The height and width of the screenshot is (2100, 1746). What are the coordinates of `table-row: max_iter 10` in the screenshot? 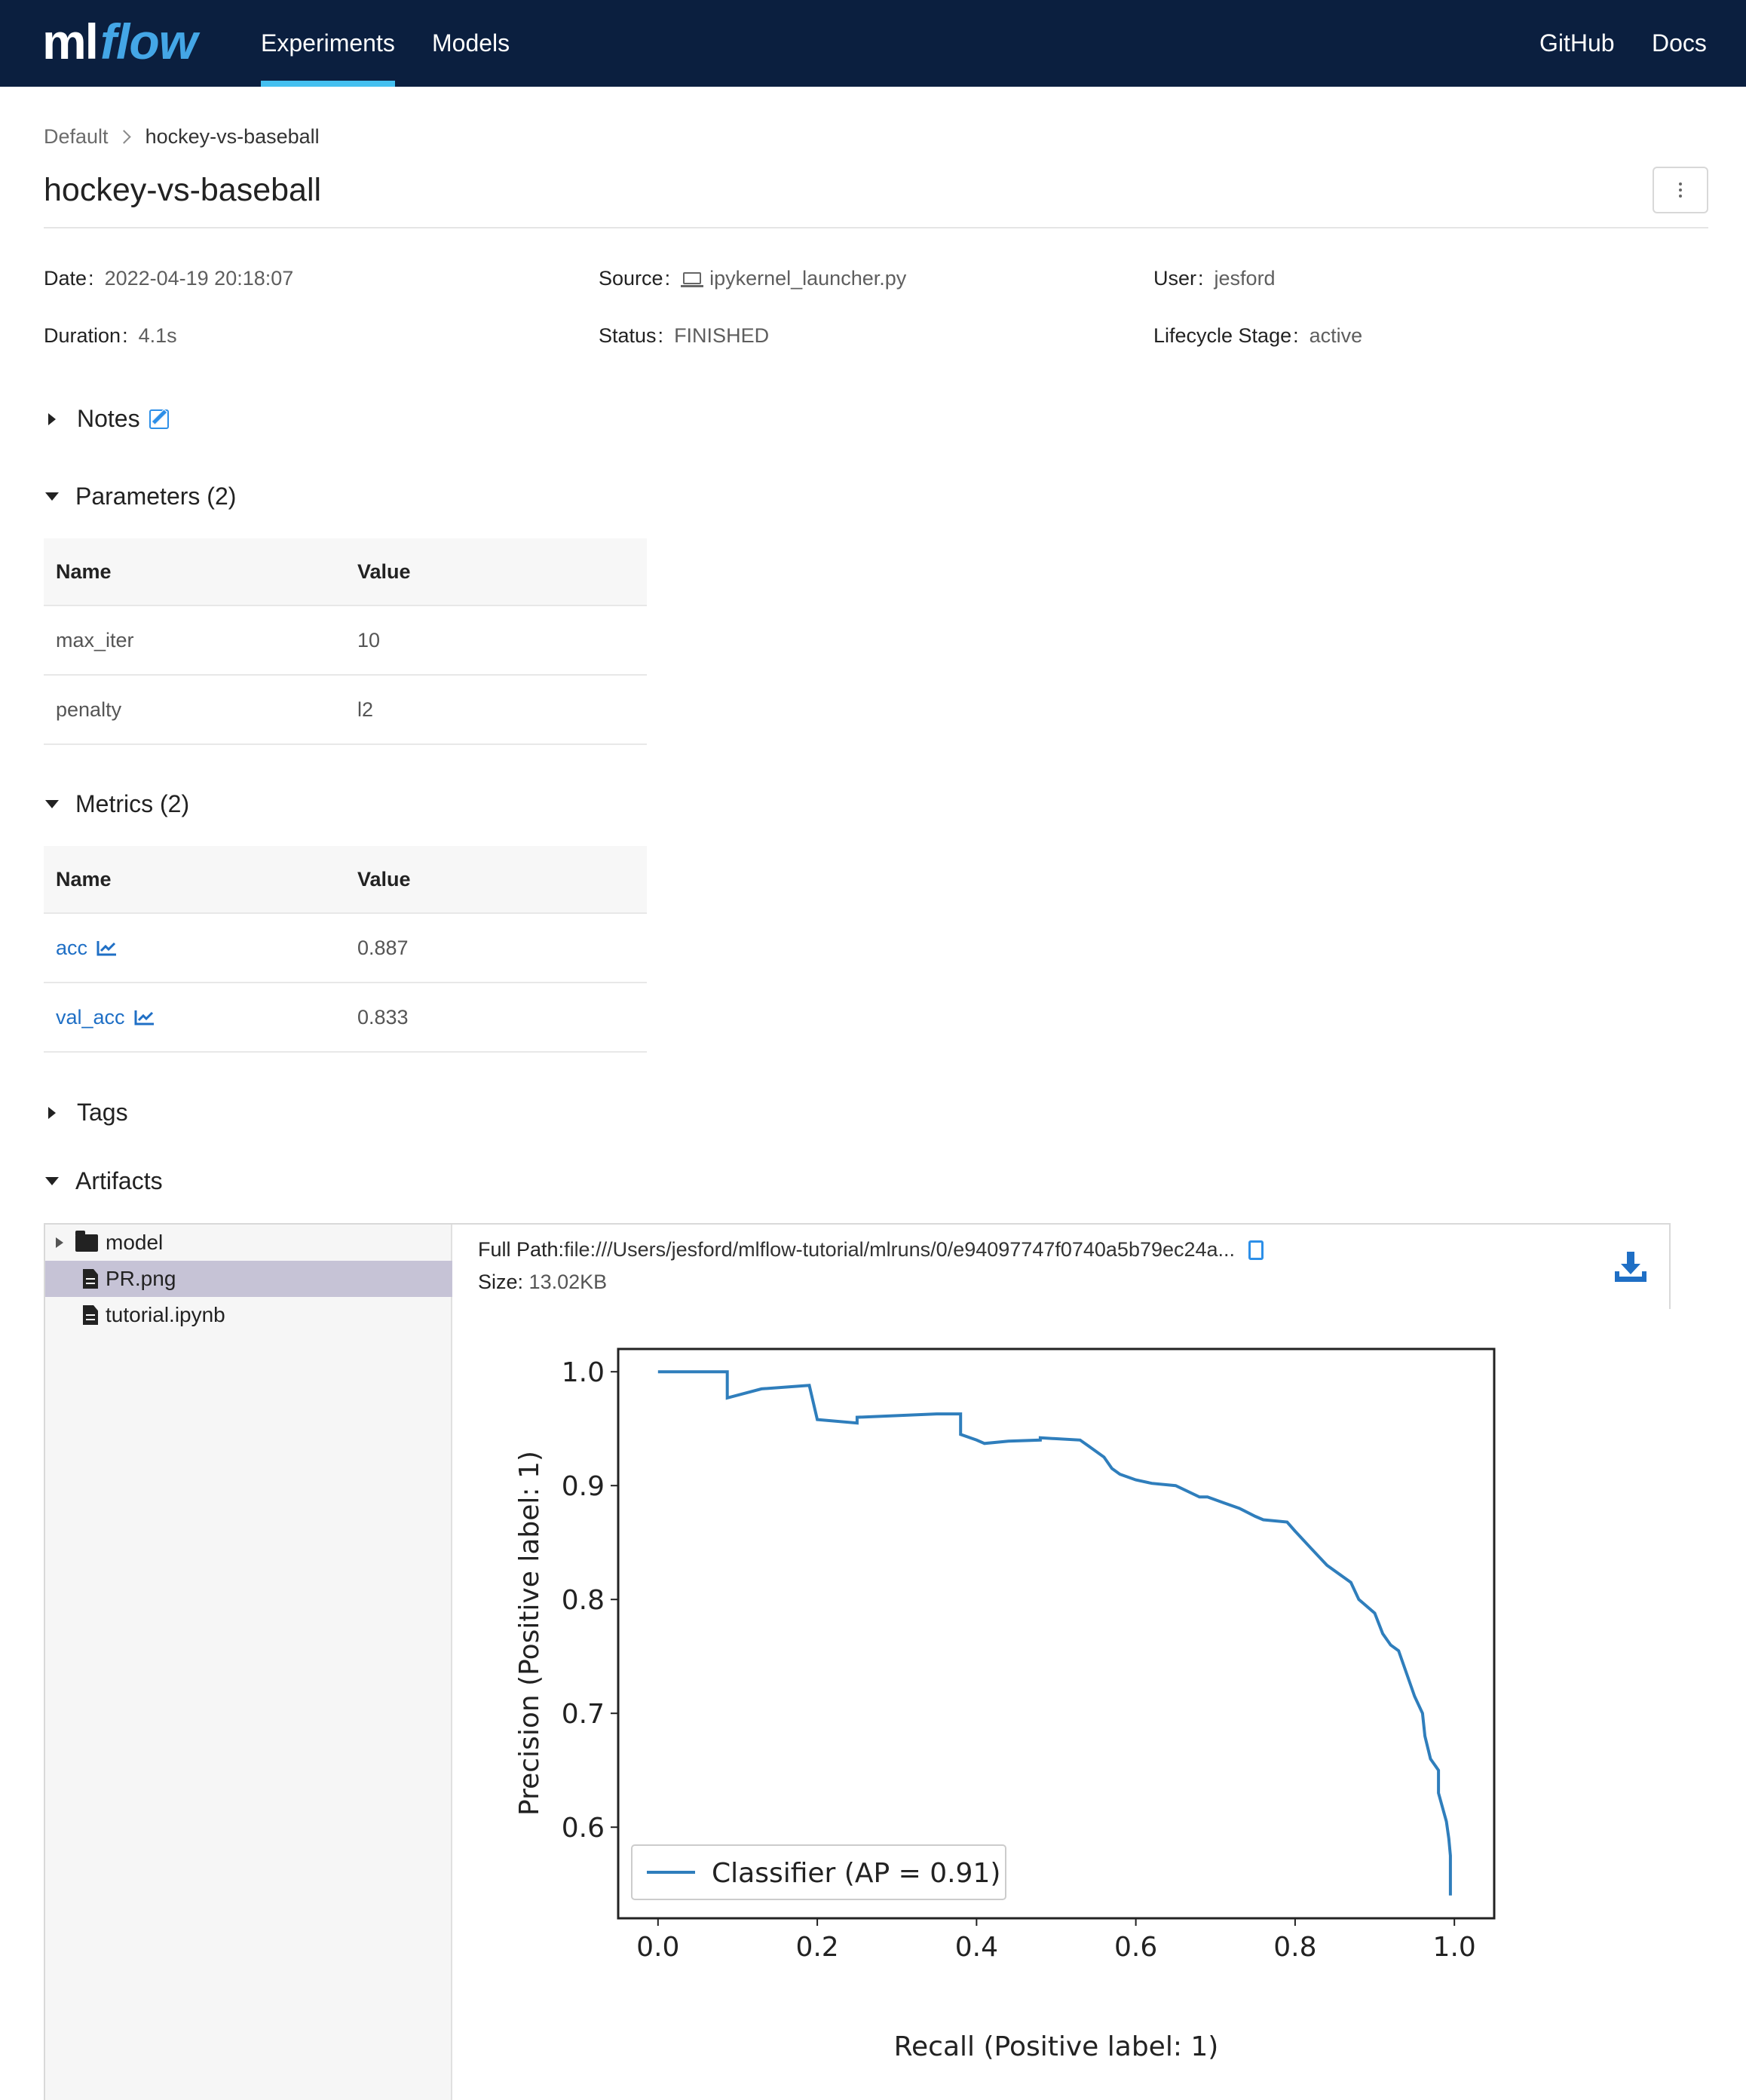 It's located at (345, 641).